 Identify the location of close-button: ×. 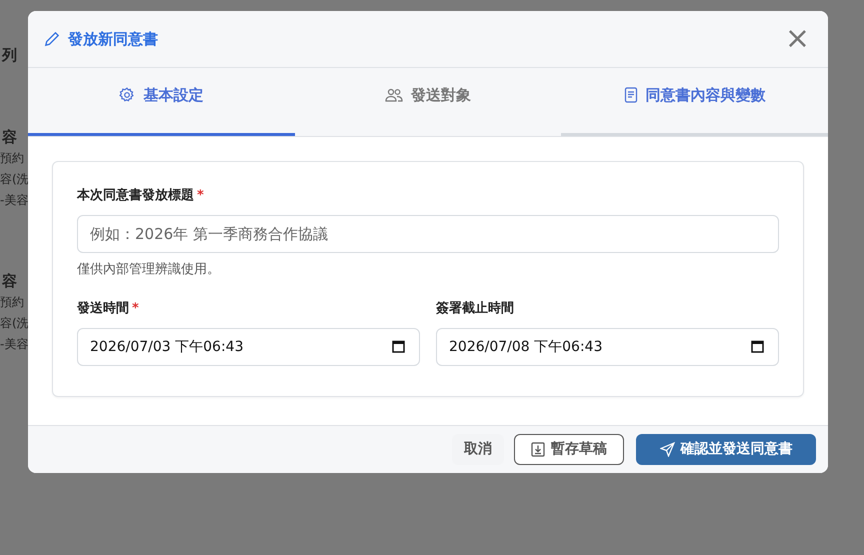
(797, 39).